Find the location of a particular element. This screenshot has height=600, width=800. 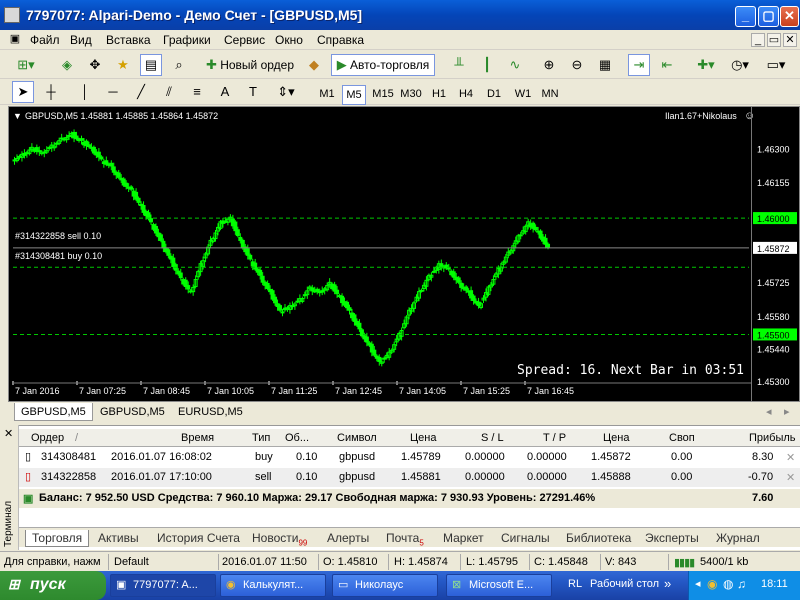

col-type: Тип is located at coordinates (261, 438).